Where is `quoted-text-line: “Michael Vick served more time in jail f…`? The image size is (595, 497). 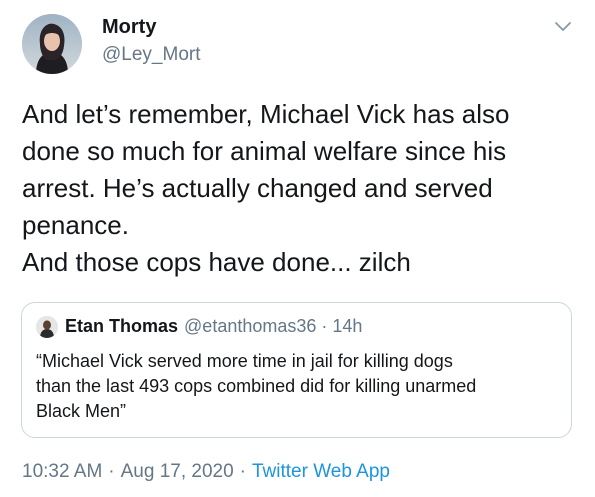
quoted-text-line: “Michael Vick served more time in jail f… is located at coordinates (244, 361).